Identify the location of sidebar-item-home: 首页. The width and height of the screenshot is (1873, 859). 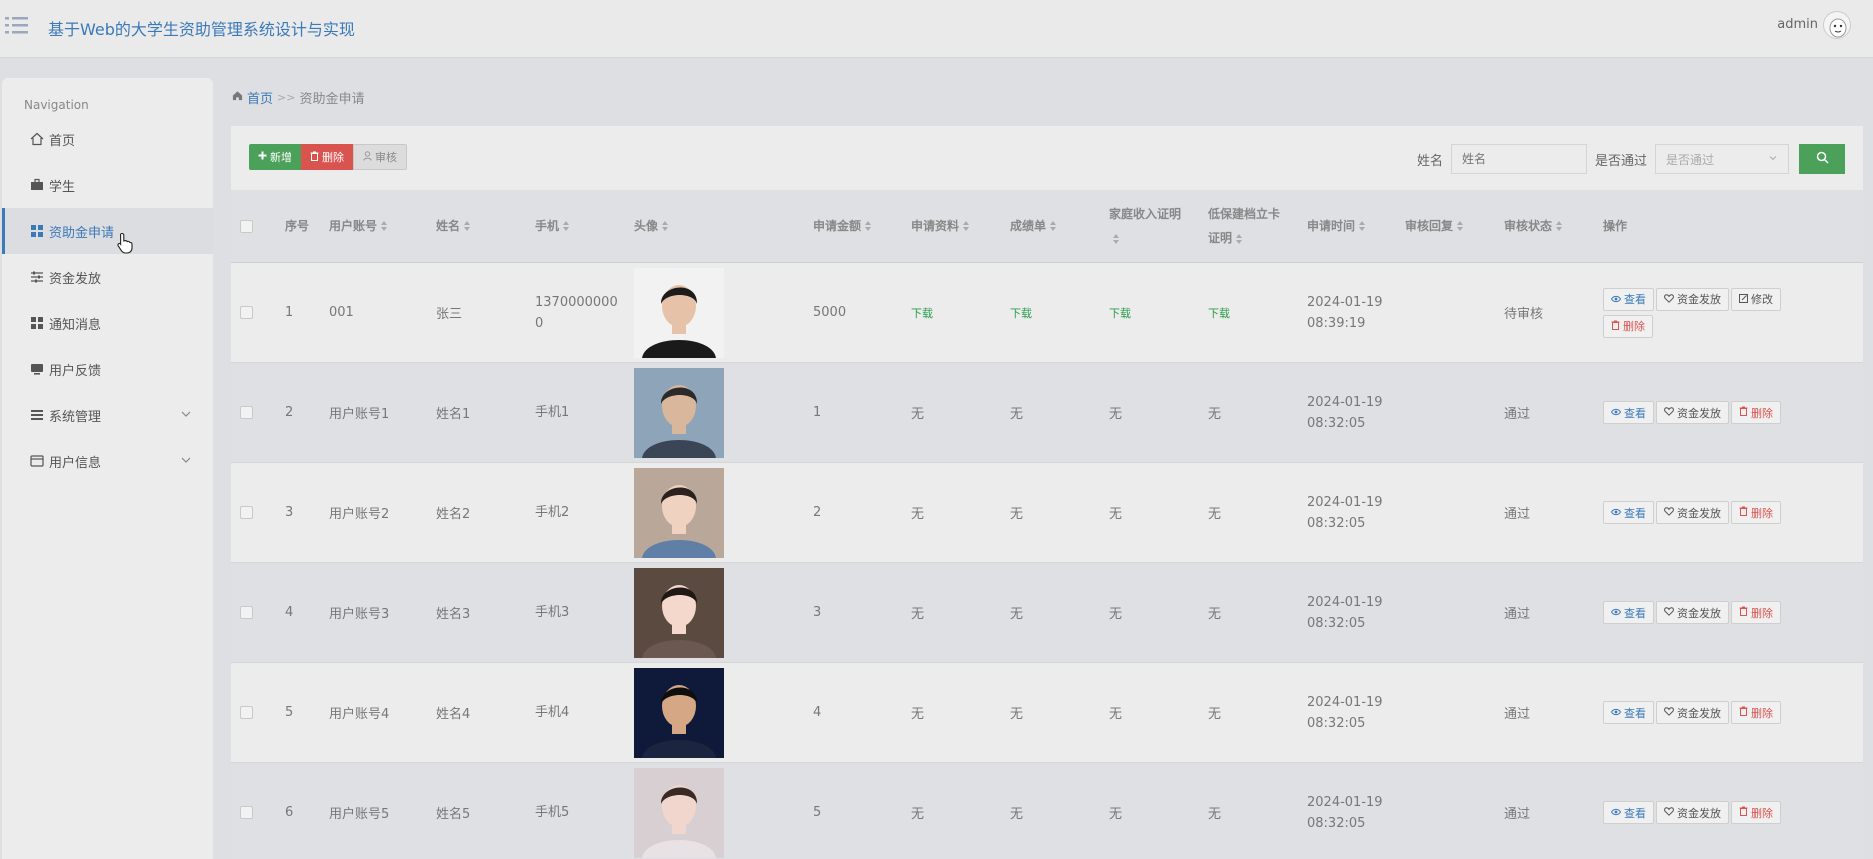
(107, 139).